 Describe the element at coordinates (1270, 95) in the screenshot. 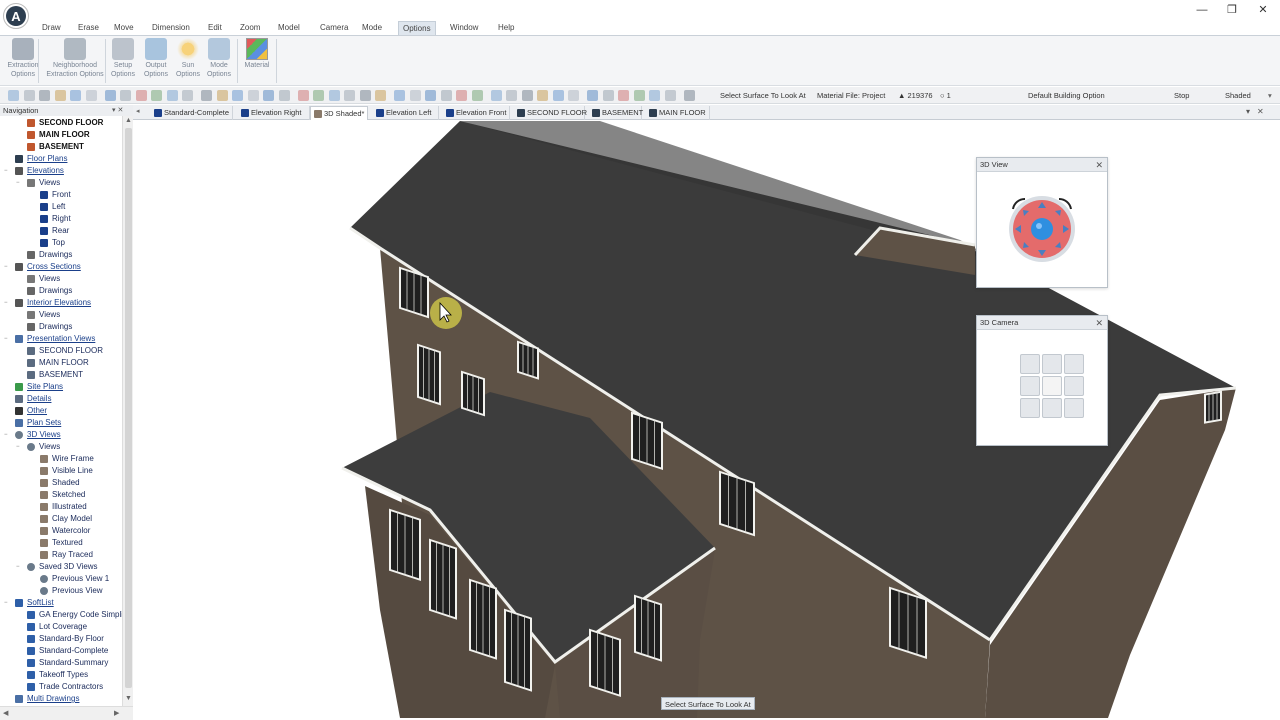

I see `render-mode-dropdown-icon: ▾` at that location.